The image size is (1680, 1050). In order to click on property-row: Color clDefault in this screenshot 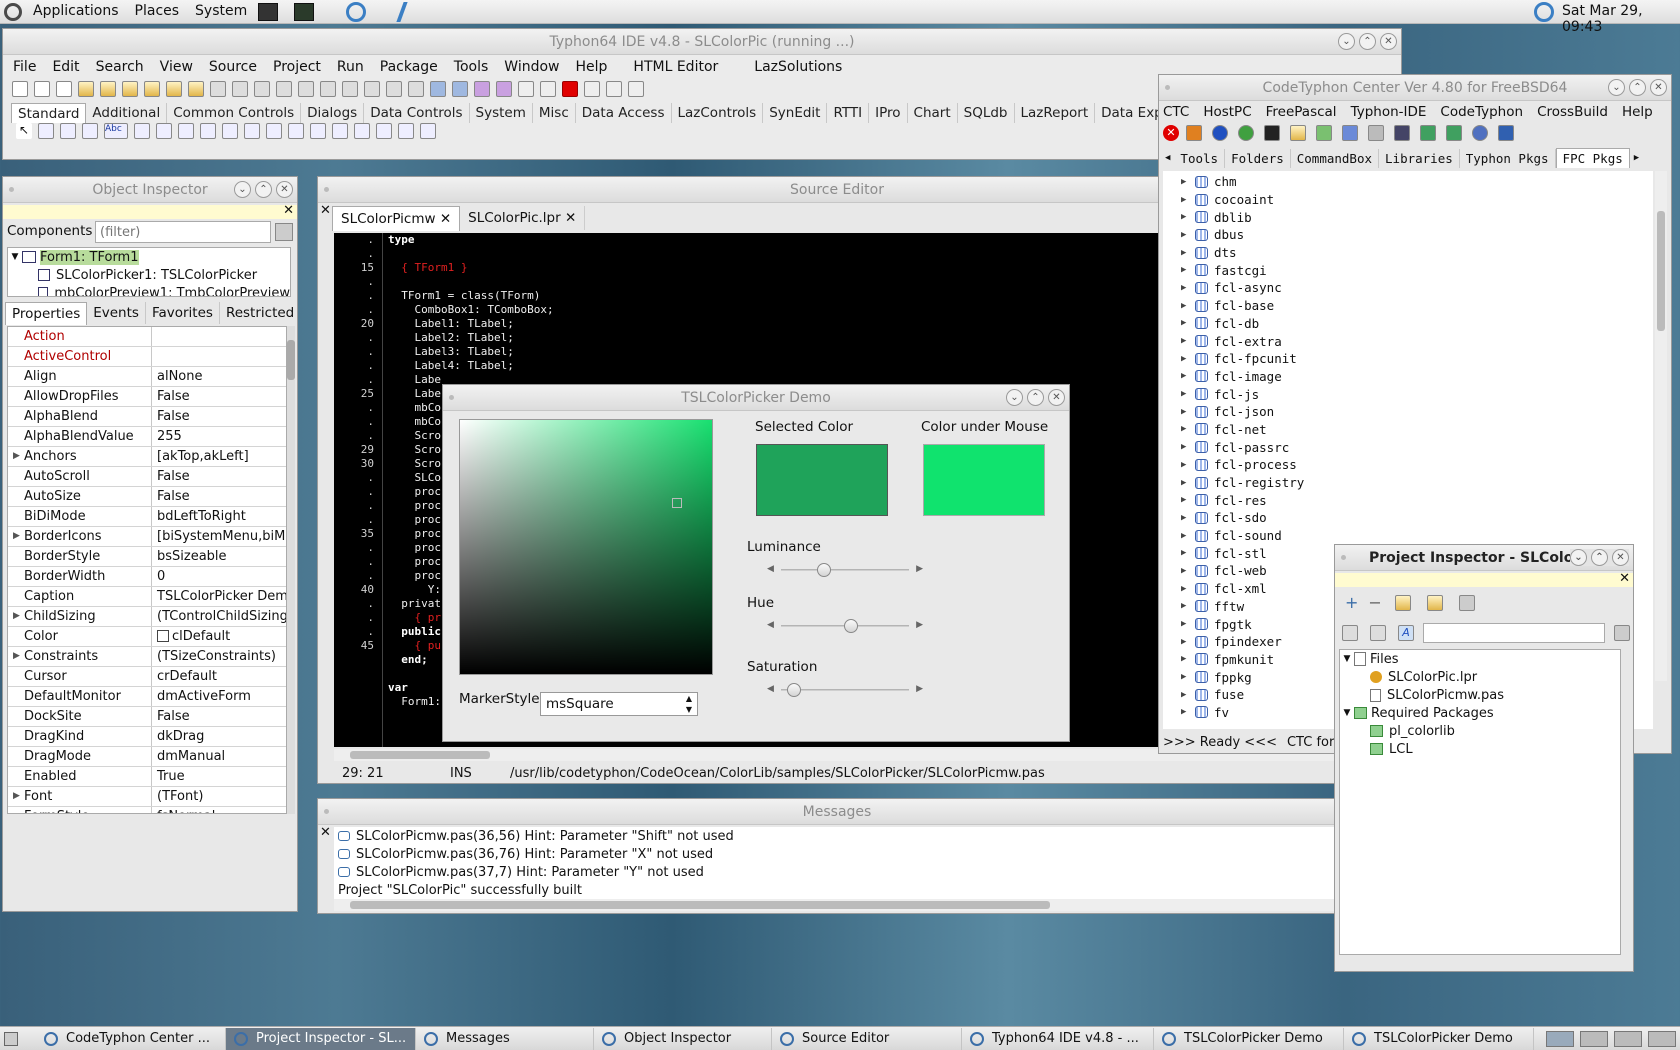, I will do `click(147, 637)`.